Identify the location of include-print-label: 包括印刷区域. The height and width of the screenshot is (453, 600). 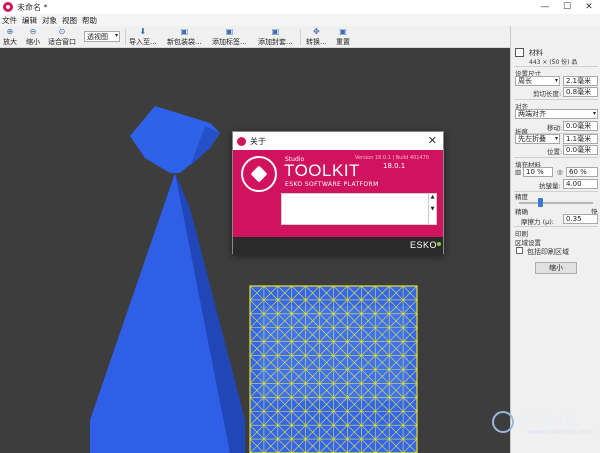
(548, 252).